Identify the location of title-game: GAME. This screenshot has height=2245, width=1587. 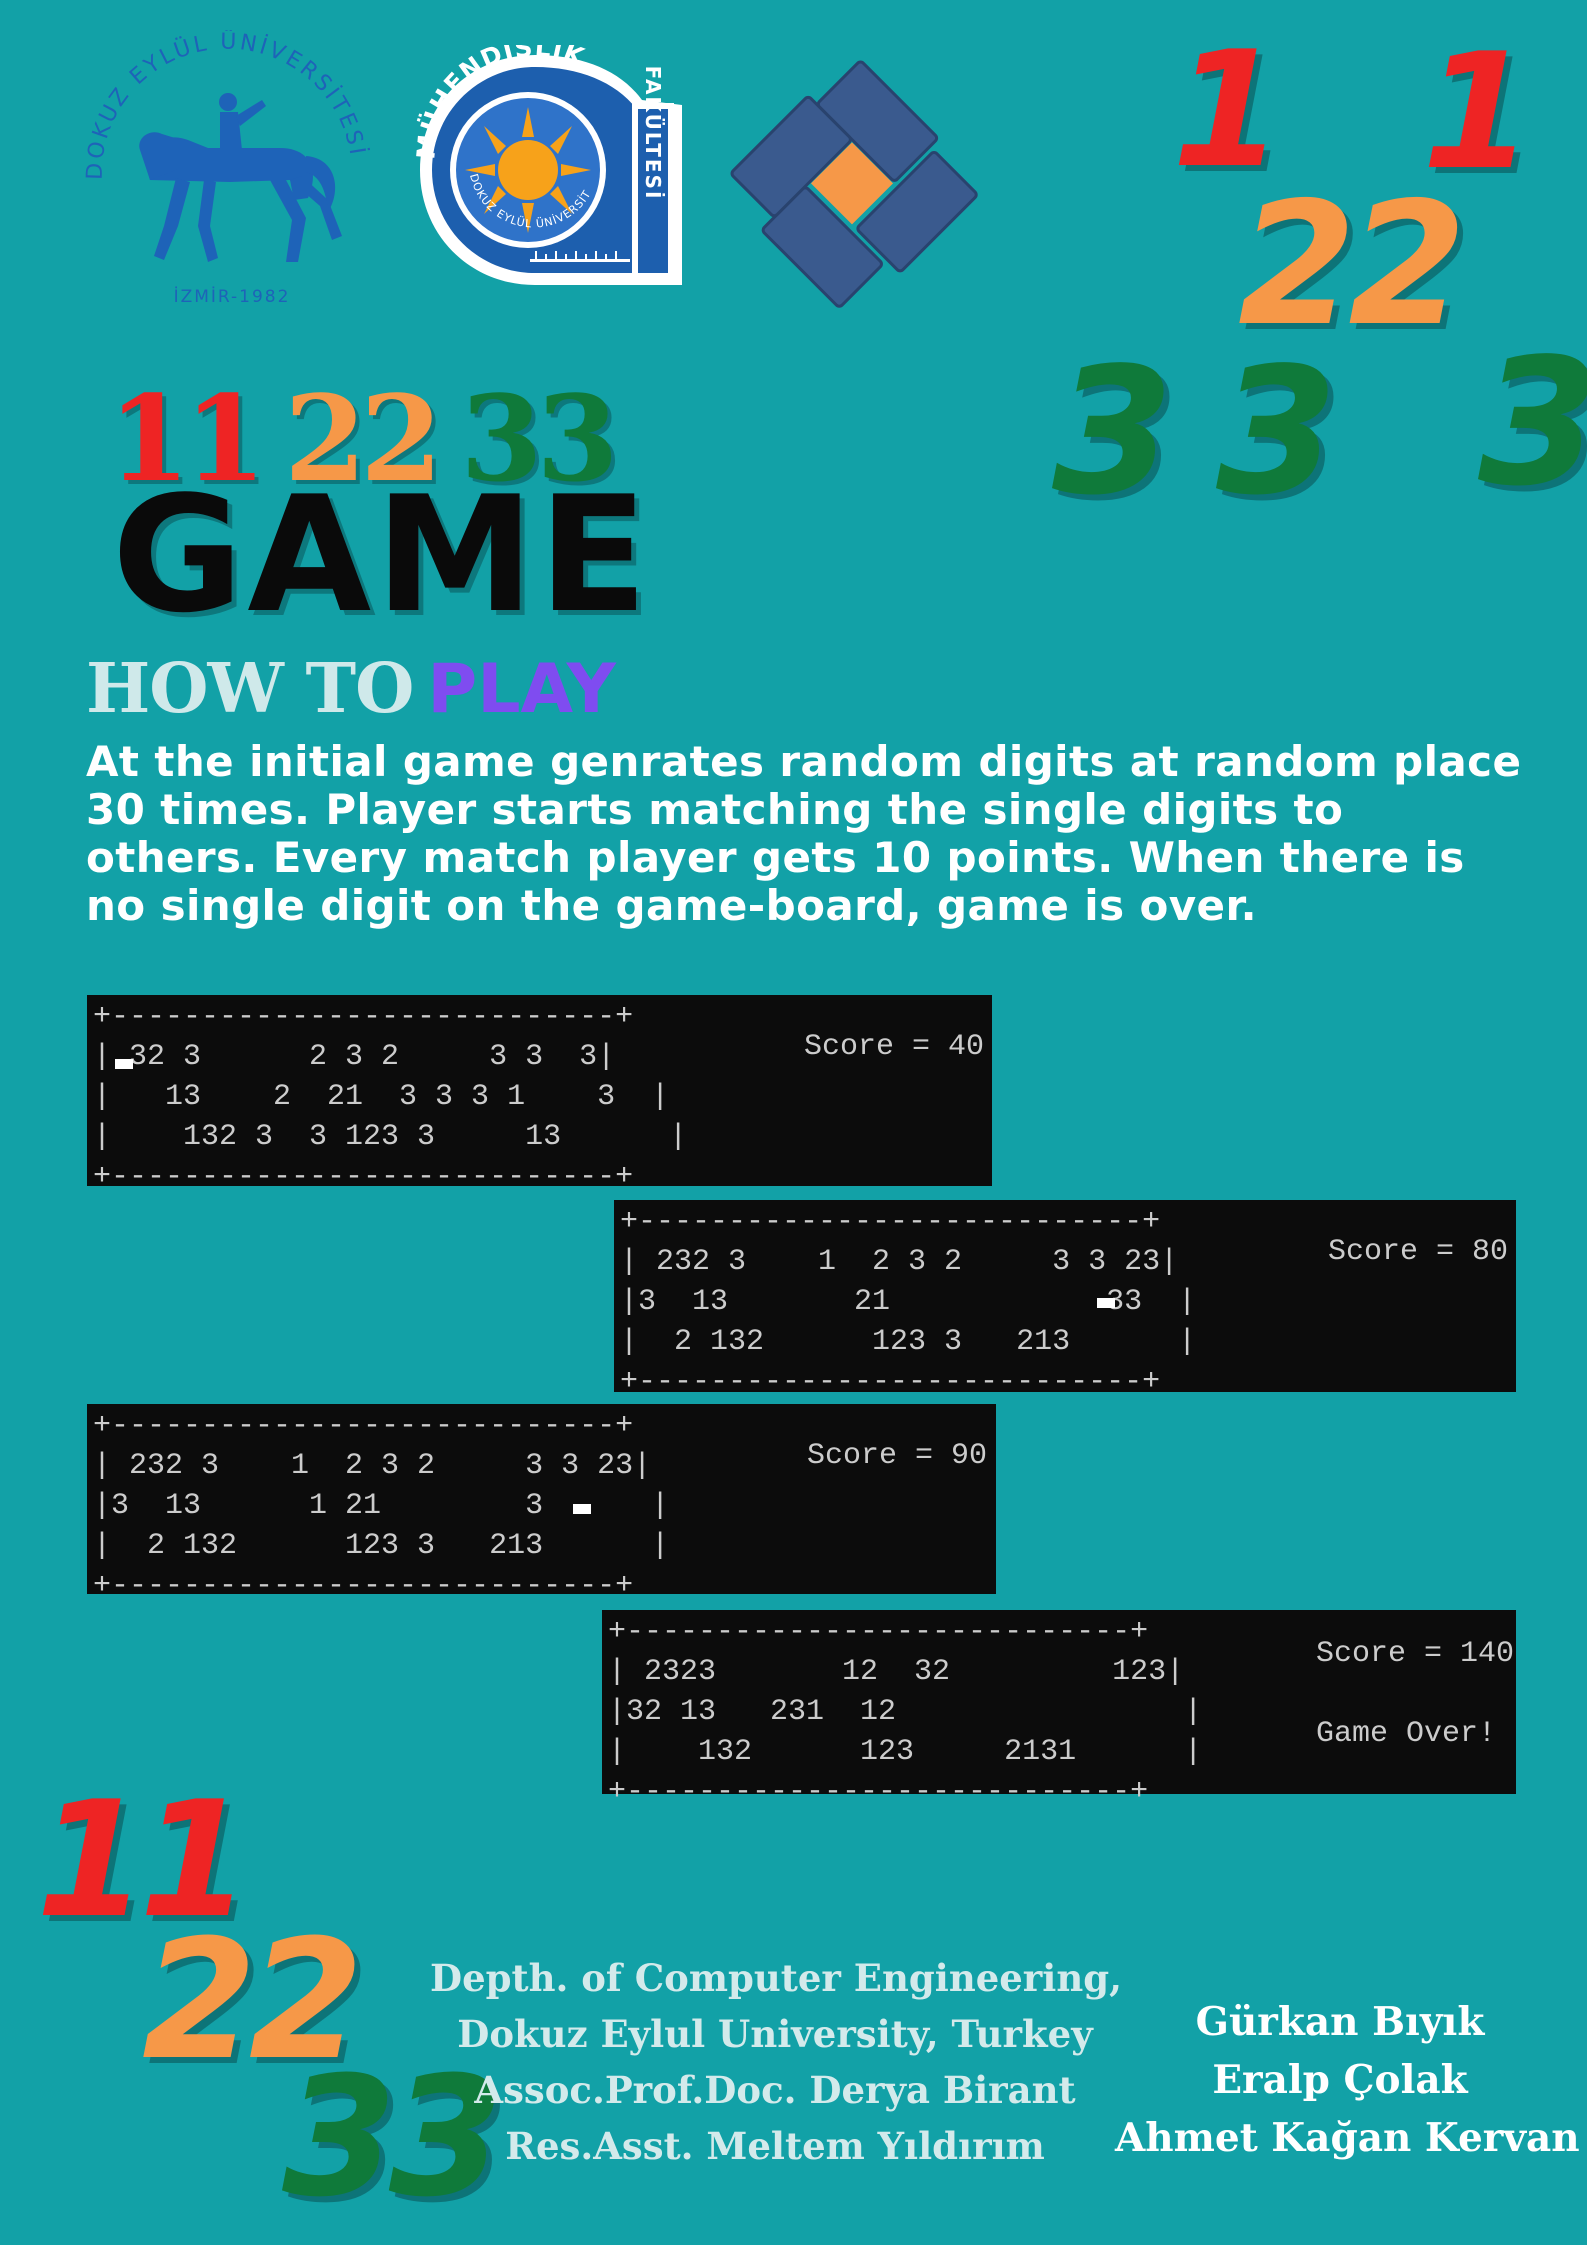
(382, 554).